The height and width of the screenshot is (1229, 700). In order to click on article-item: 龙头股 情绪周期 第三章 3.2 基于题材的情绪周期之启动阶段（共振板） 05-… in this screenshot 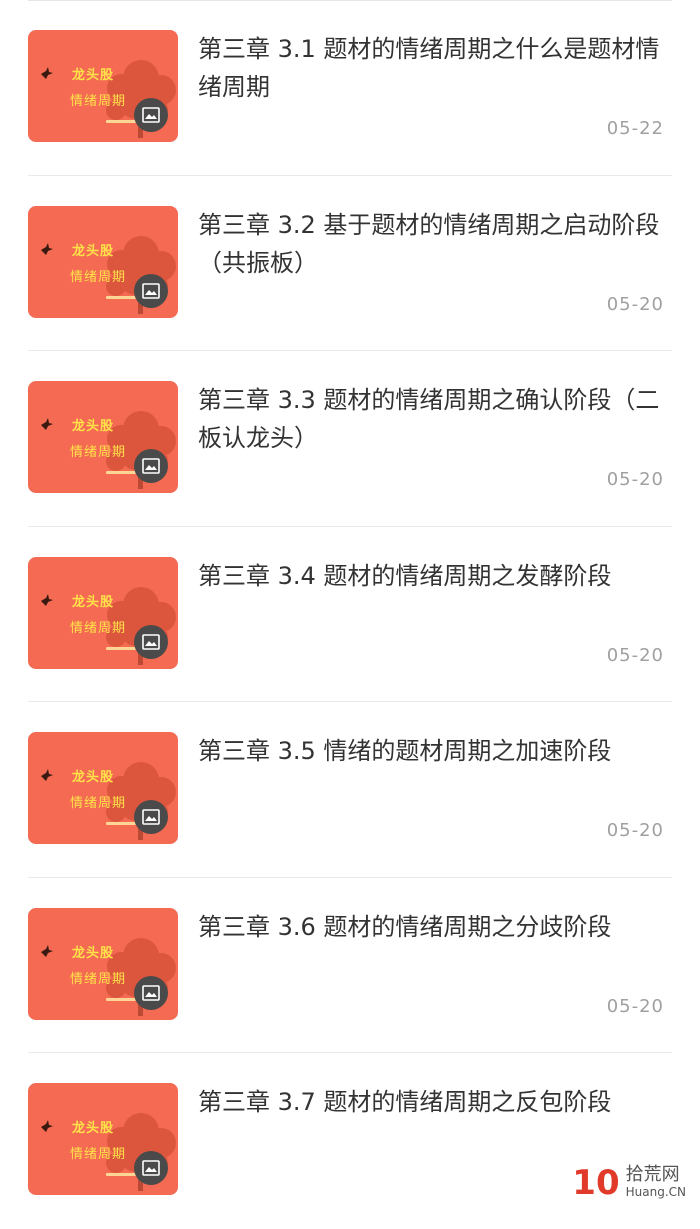, I will do `click(350, 263)`.